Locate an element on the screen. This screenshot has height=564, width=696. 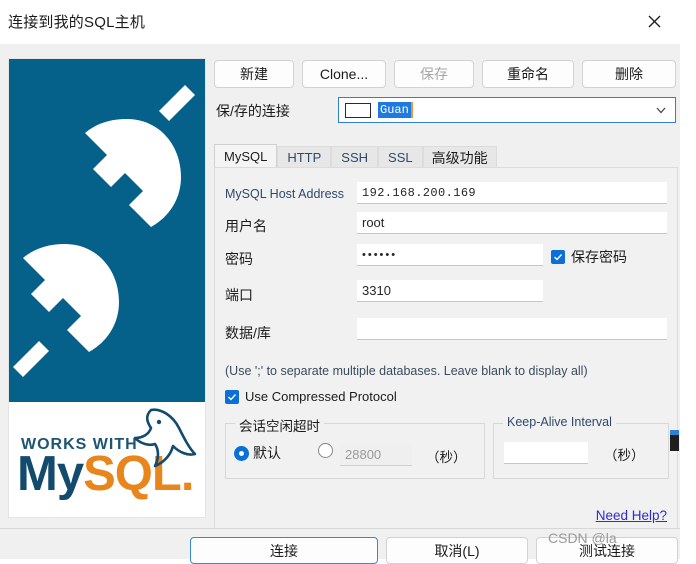
idle-timeout-default-radio: 默认 is located at coordinates (257, 453).